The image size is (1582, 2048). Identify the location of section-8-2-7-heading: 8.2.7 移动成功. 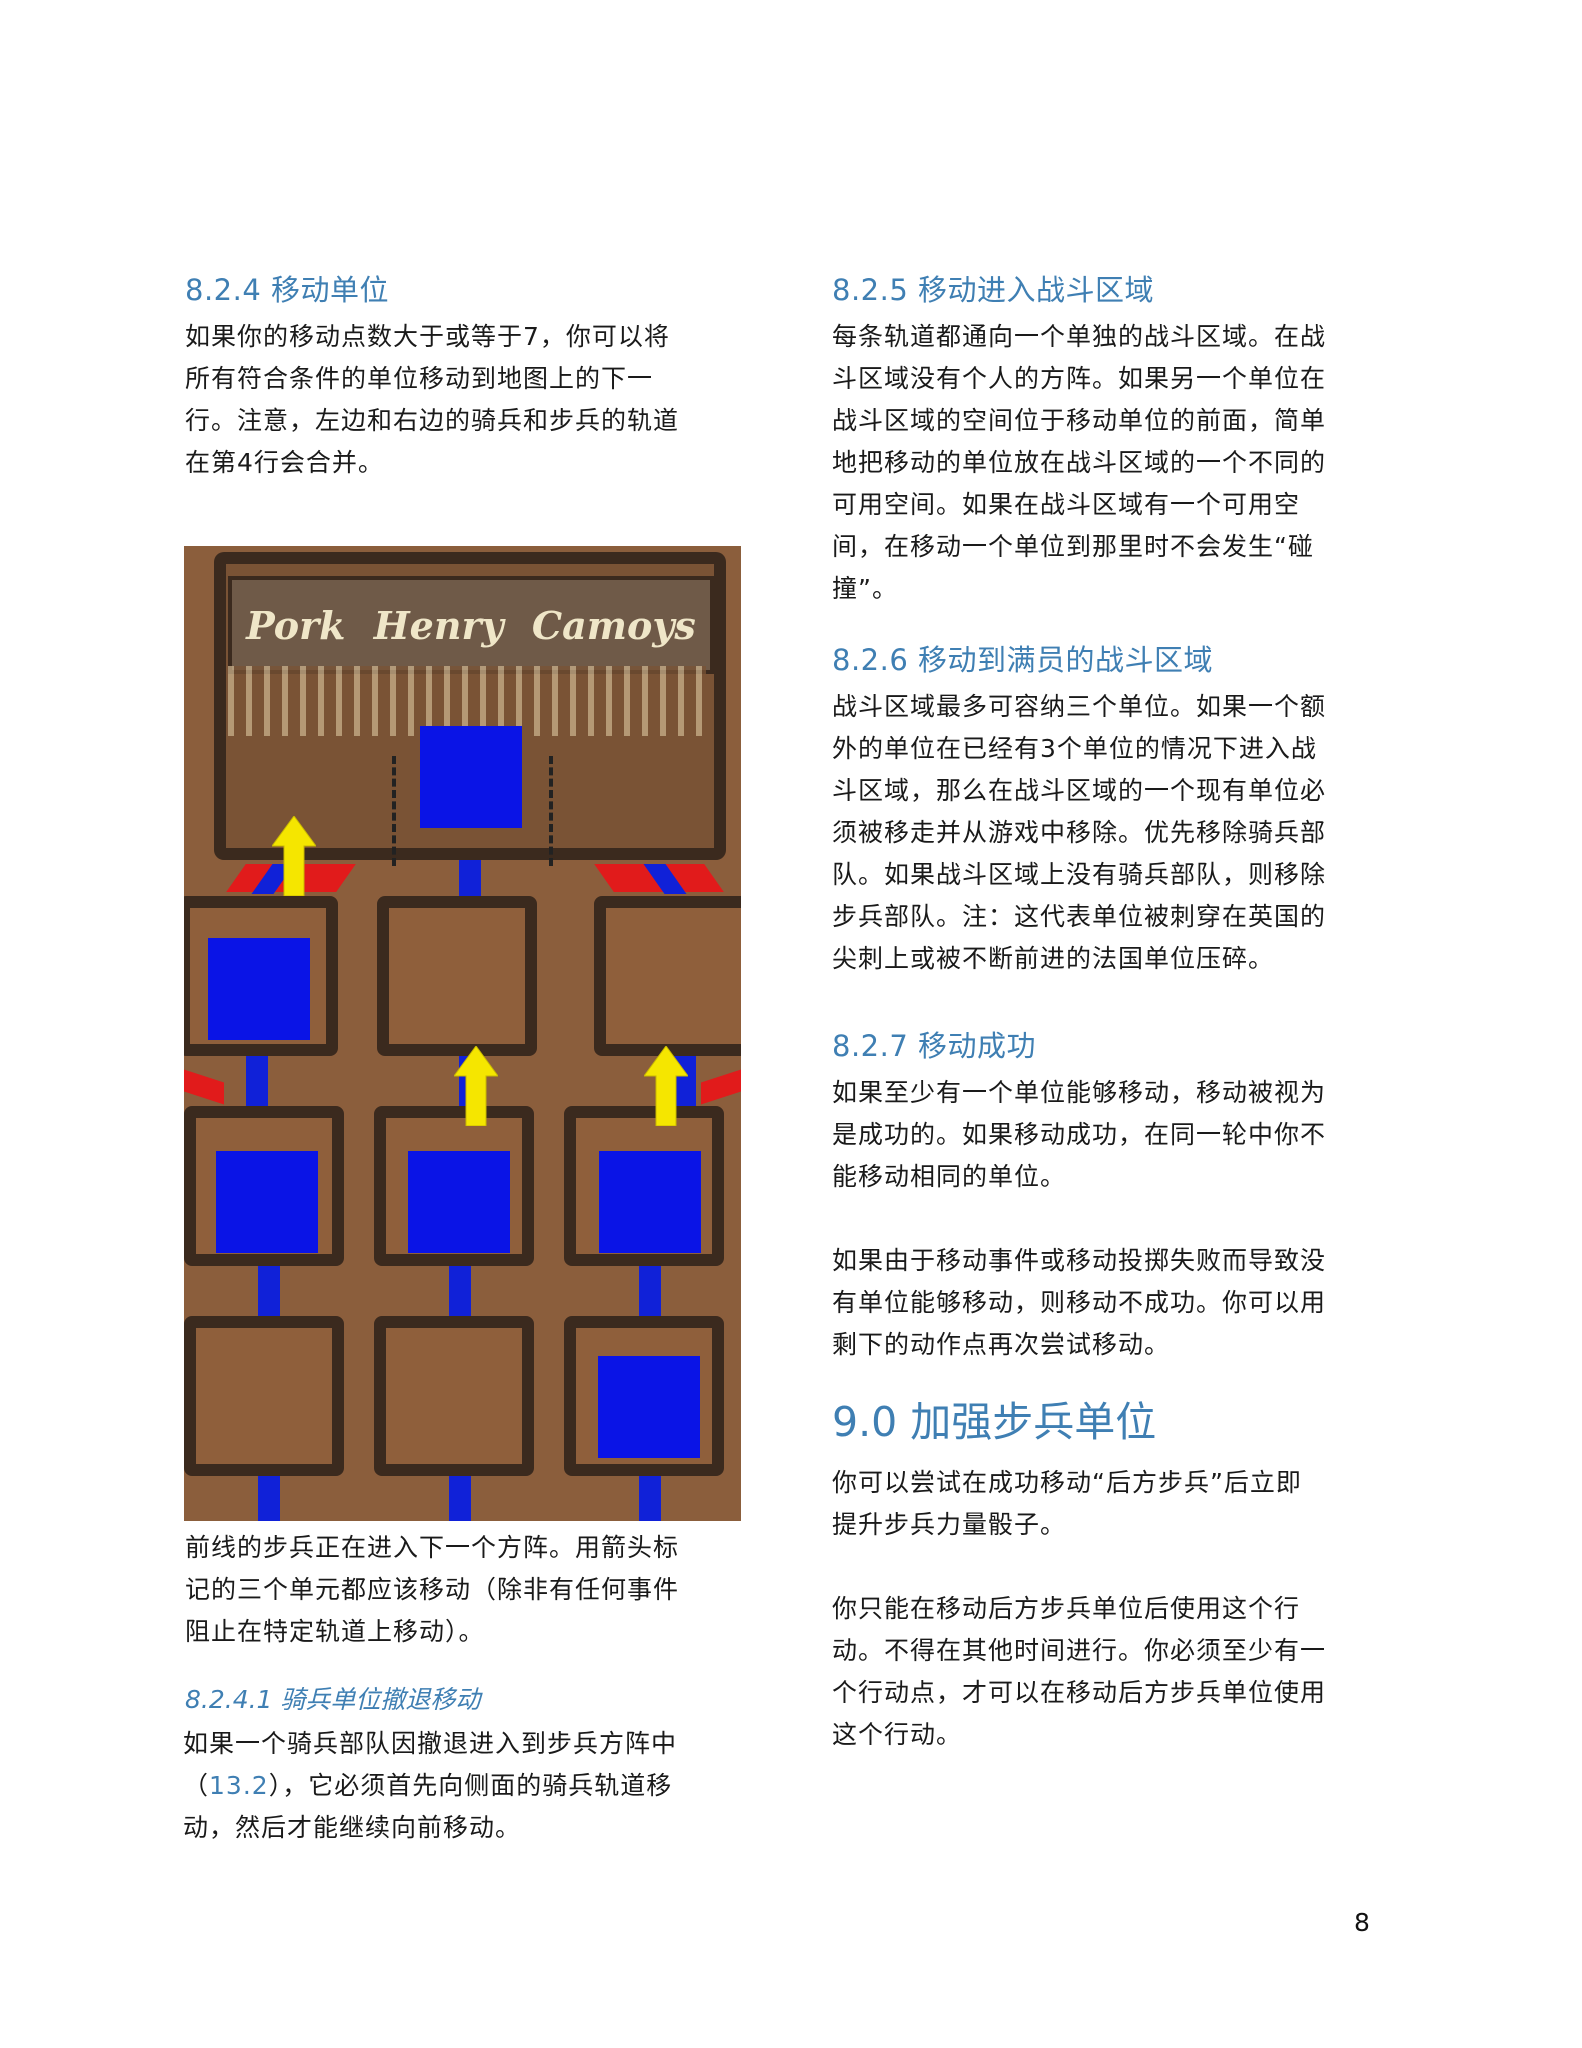
(934, 1046).